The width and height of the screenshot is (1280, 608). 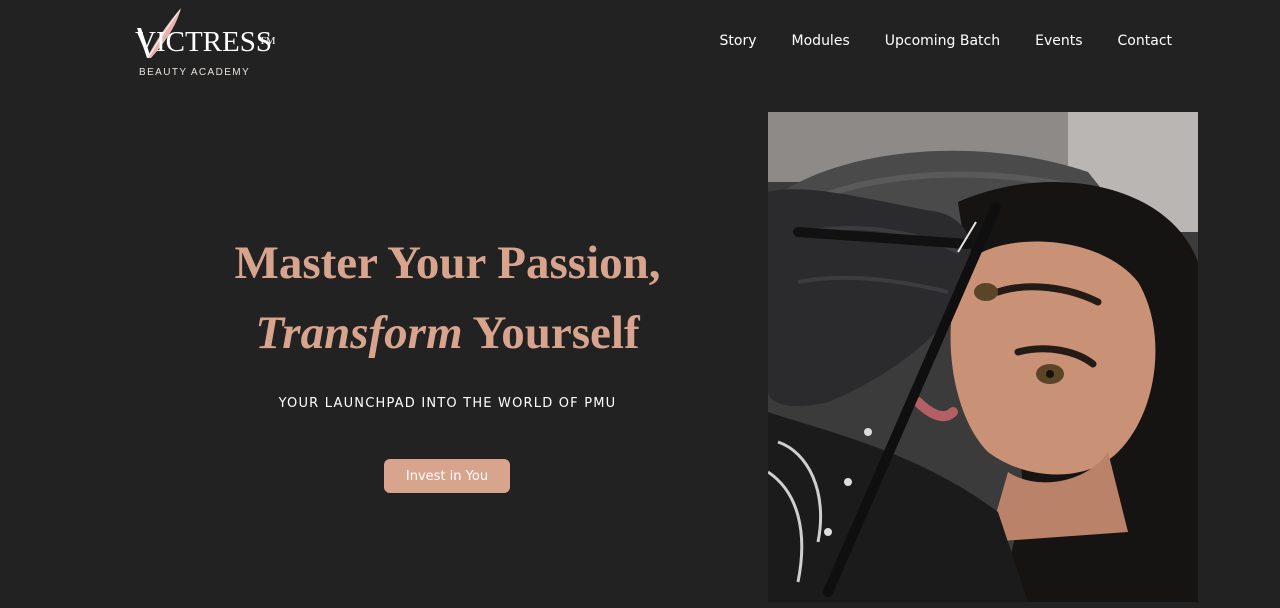 What do you see at coordinates (821, 41) in the screenshot?
I see `nav-item-modules: Modules` at bounding box center [821, 41].